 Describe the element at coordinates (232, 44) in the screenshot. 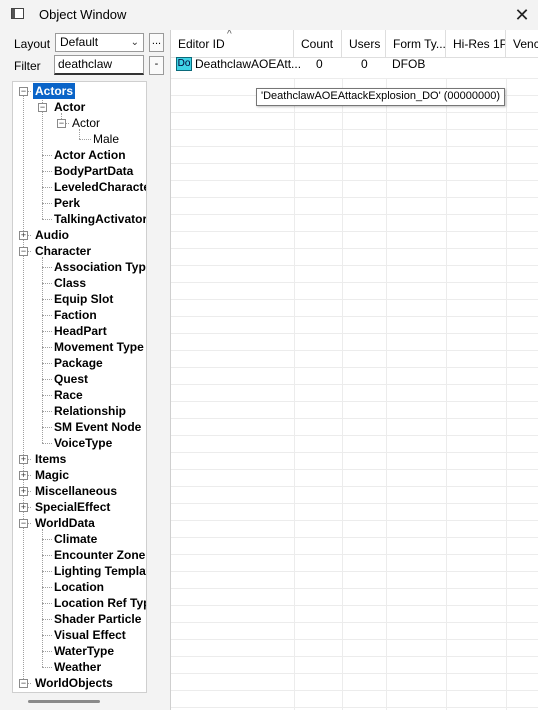

I see `column-header-editor-id: Editor ID ^` at that location.